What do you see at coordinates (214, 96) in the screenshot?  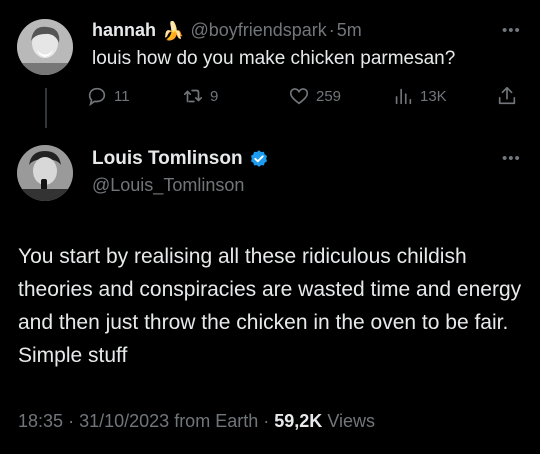 I see `repost-count: 9` at bounding box center [214, 96].